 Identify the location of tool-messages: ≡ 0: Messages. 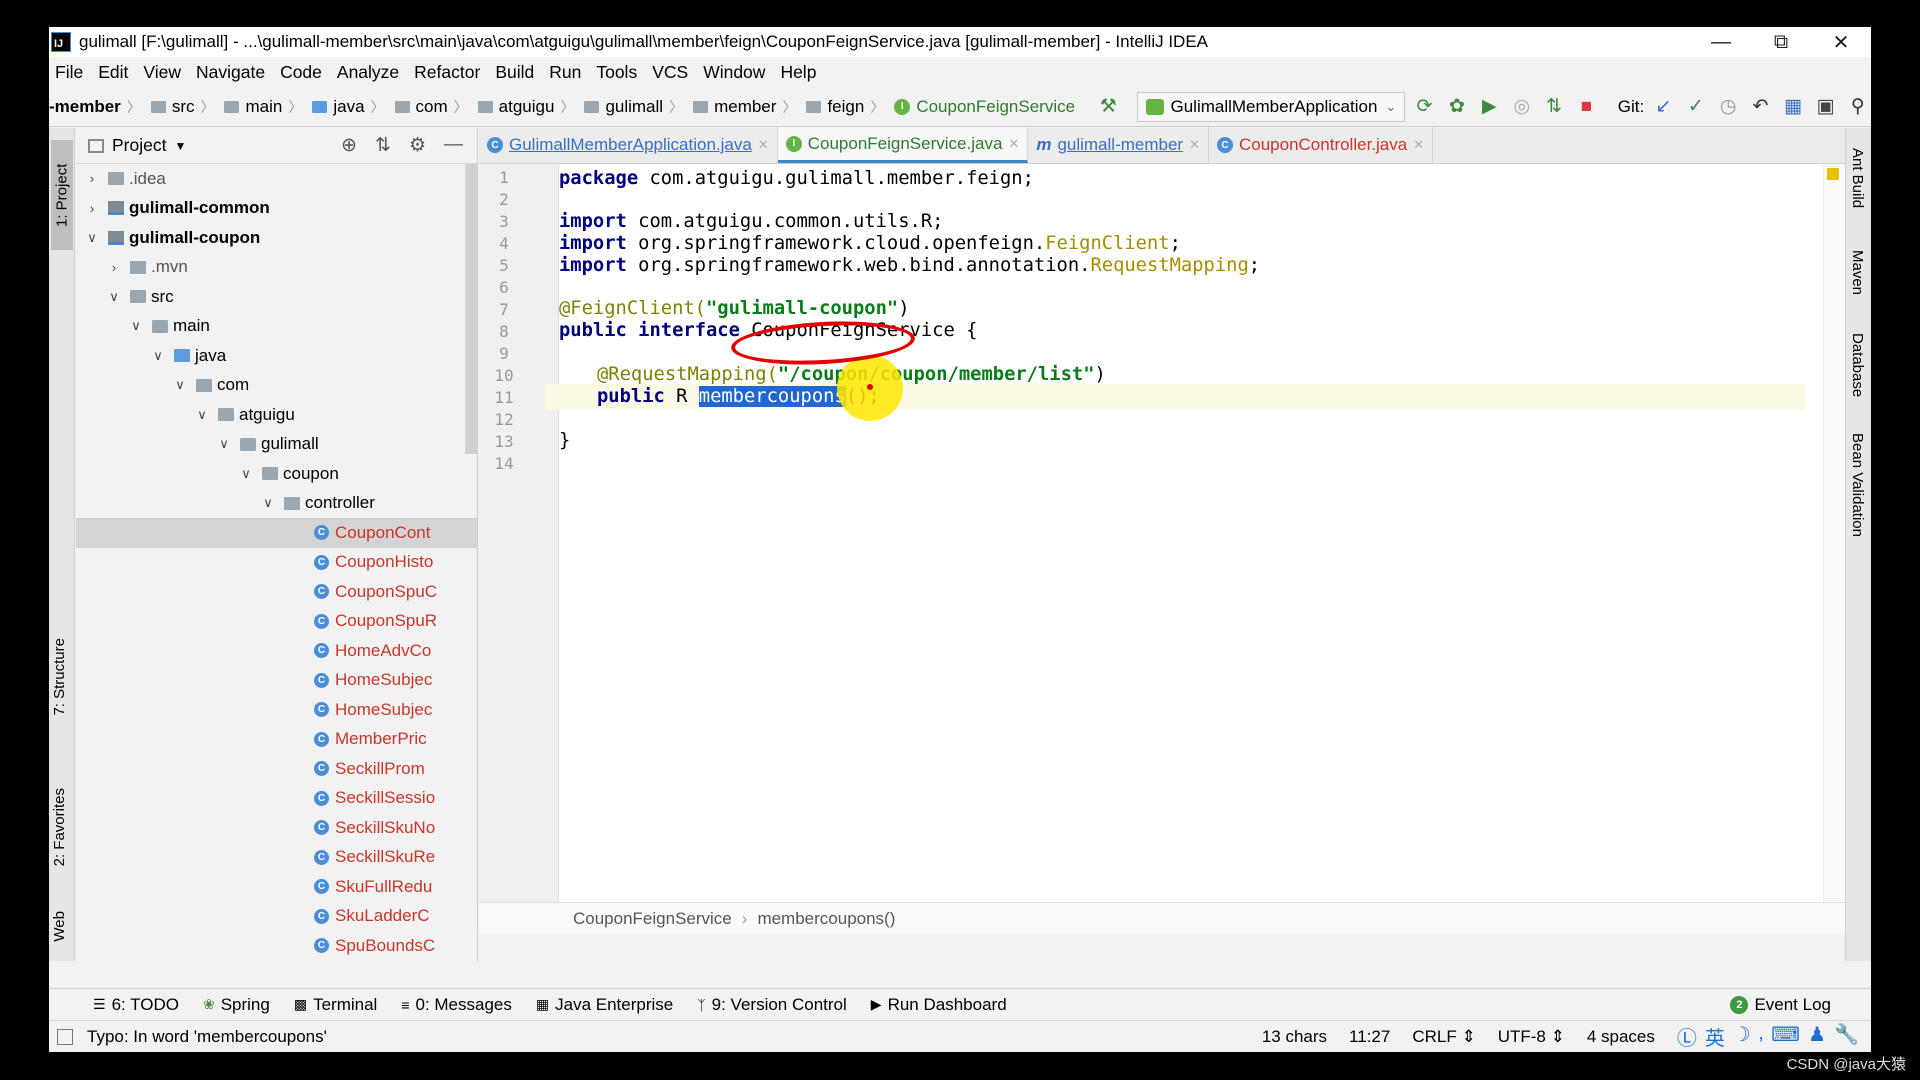
(456, 1005).